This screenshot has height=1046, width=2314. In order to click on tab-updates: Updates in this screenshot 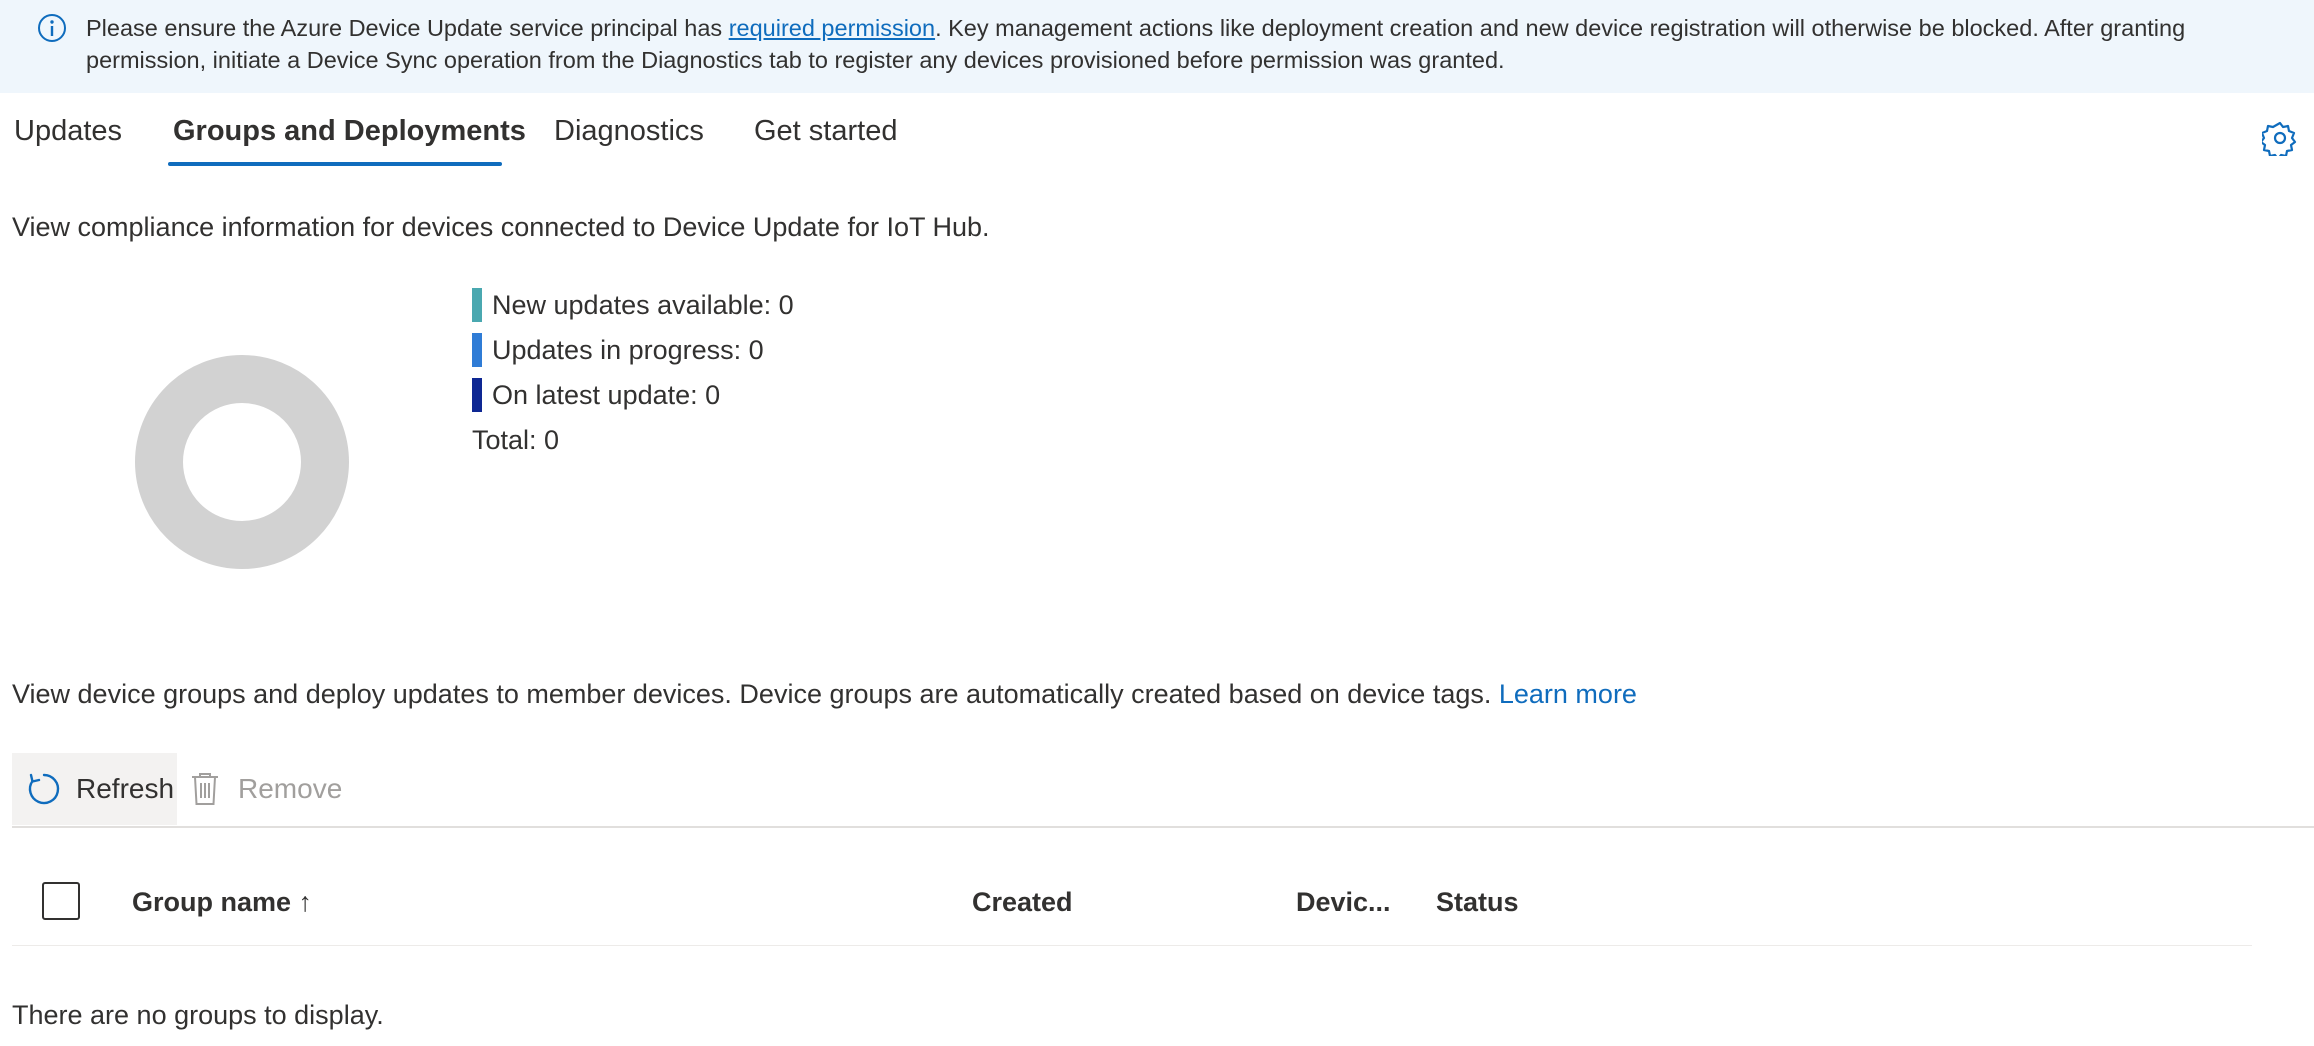, I will do `click(68, 134)`.